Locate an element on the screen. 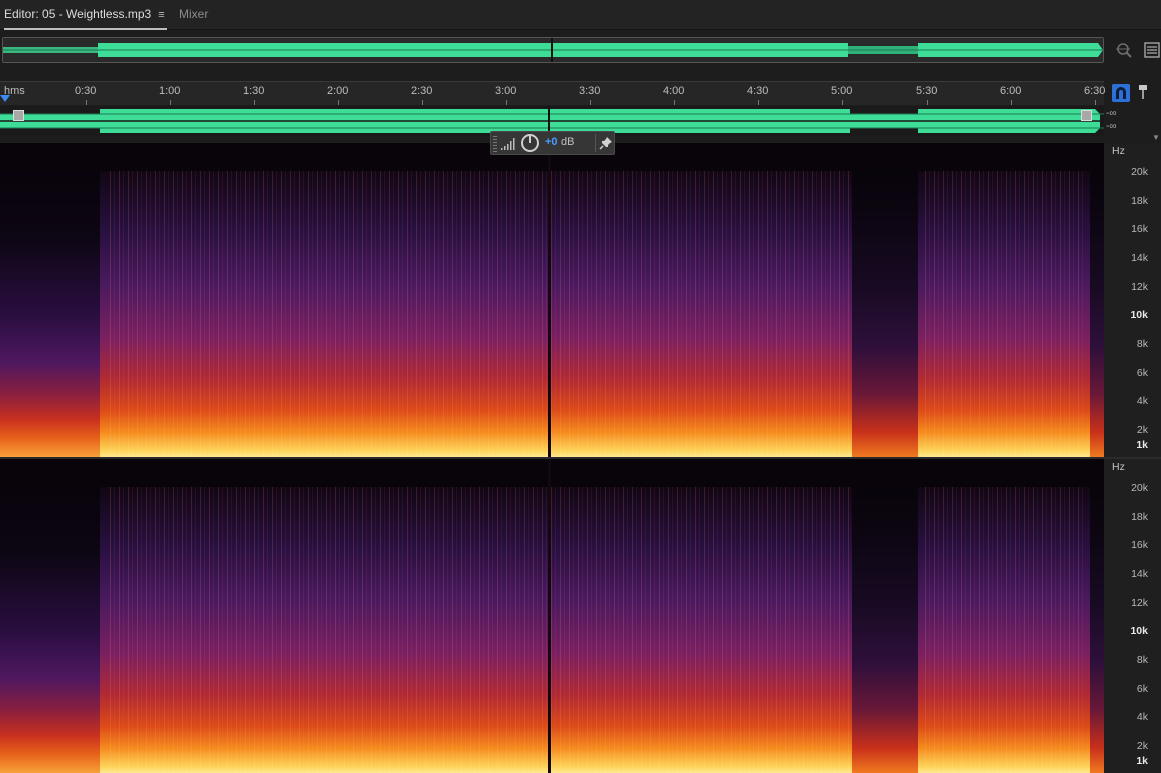 Image resolution: width=1161 pixels, height=773 pixels. panel-menu-icon is located at coordinates (1152, 50).